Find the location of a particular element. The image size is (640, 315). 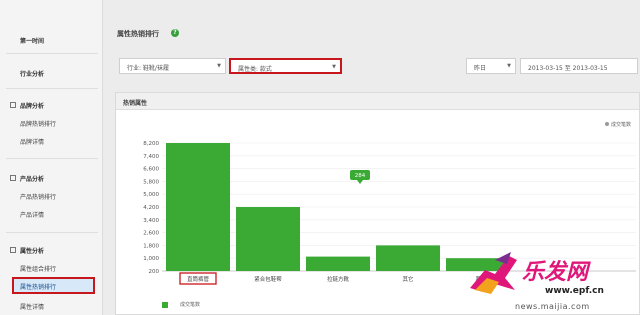

tooltip-value: 284 is located at coordinates (360, 176).